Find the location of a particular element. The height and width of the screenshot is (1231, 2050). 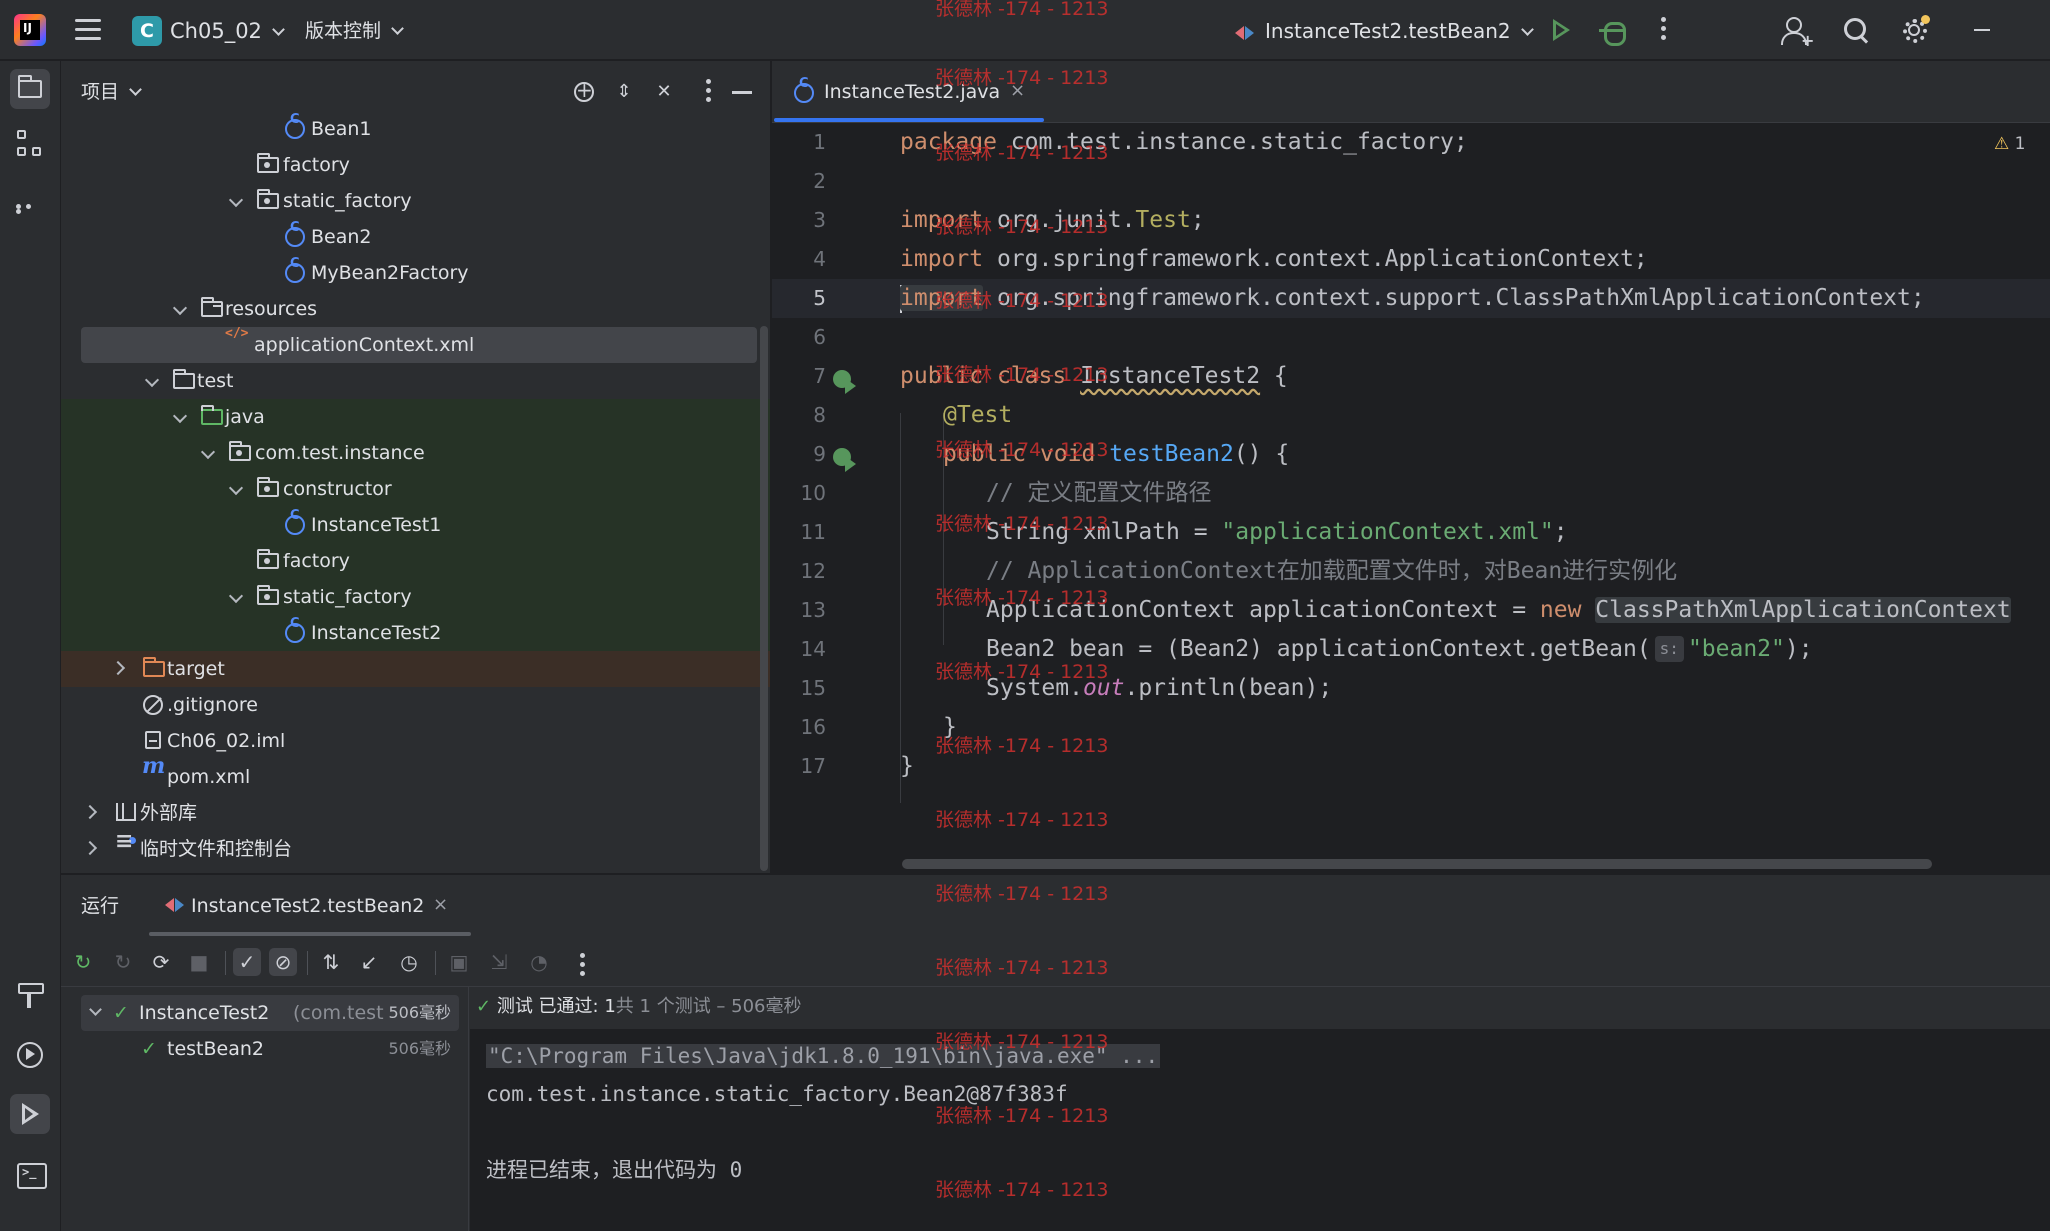

tab-instancetest2-java: InstanceTest2.java × is located at coordinates (908, 92).